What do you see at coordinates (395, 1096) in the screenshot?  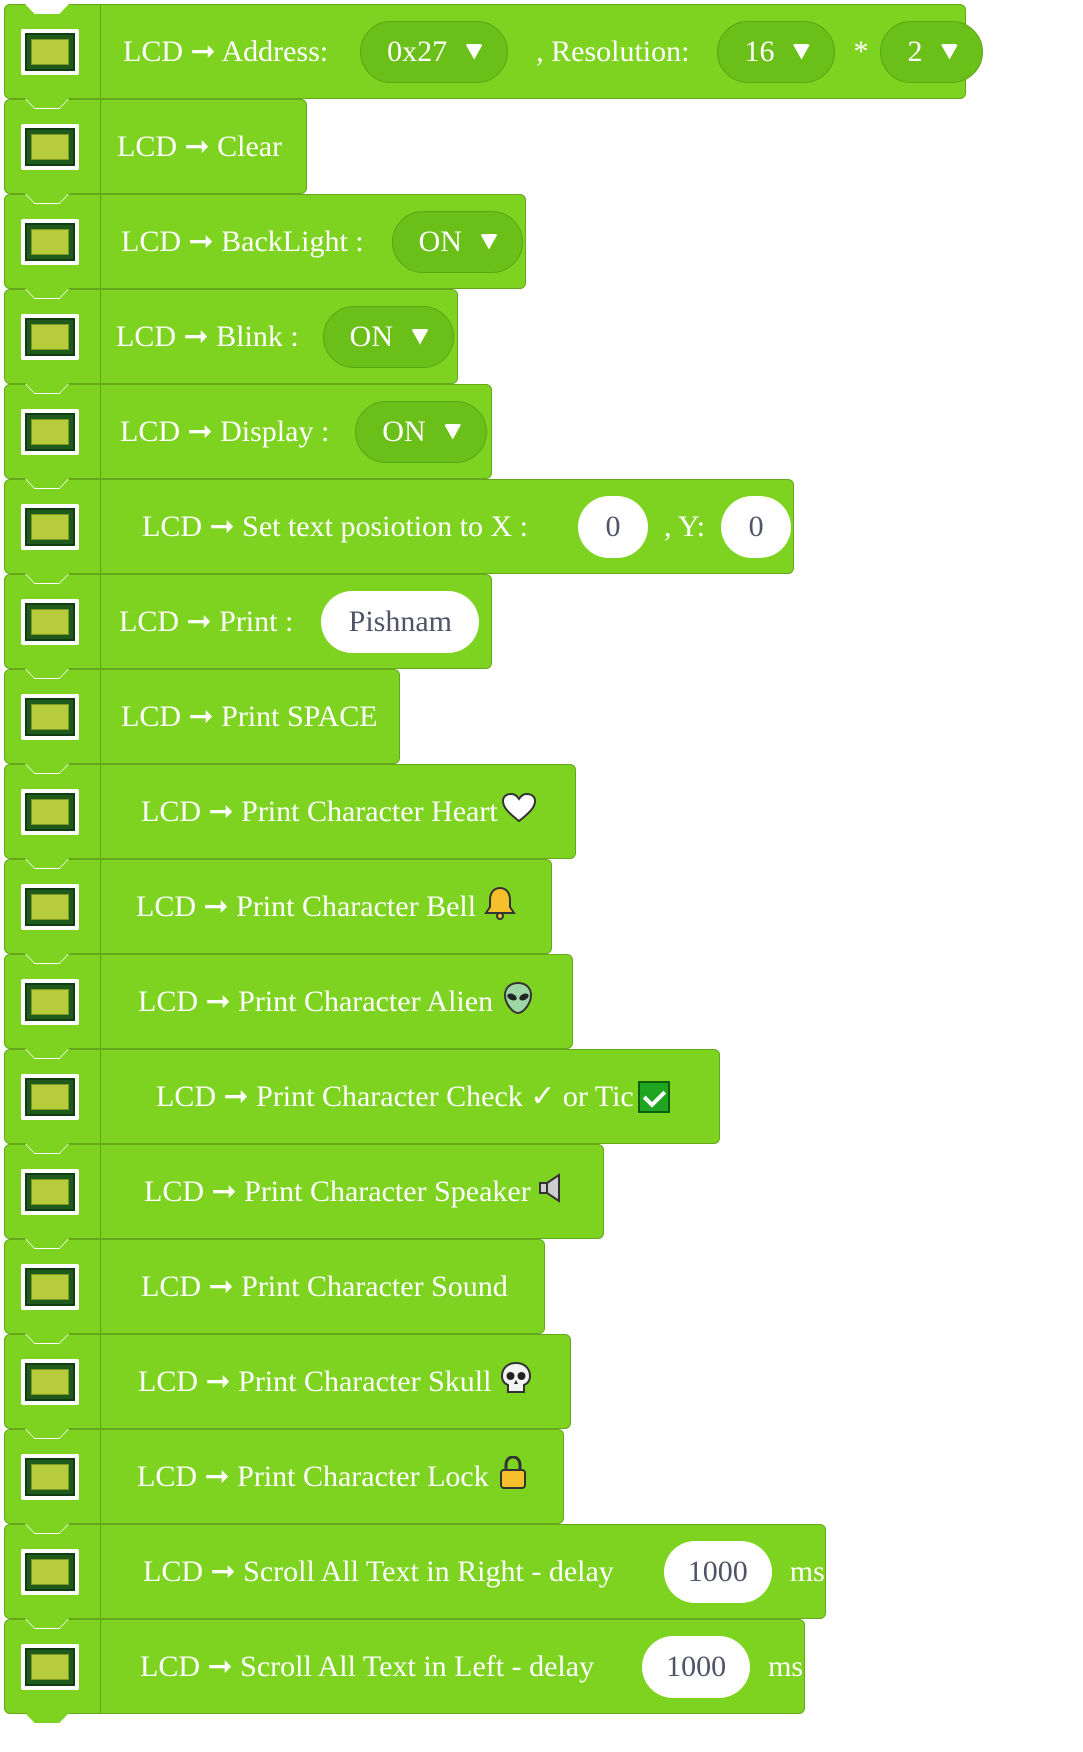 I see `block-label: LCD ➞ Print Character Check ✓ or Tic` at bounding box center [395, 1096].